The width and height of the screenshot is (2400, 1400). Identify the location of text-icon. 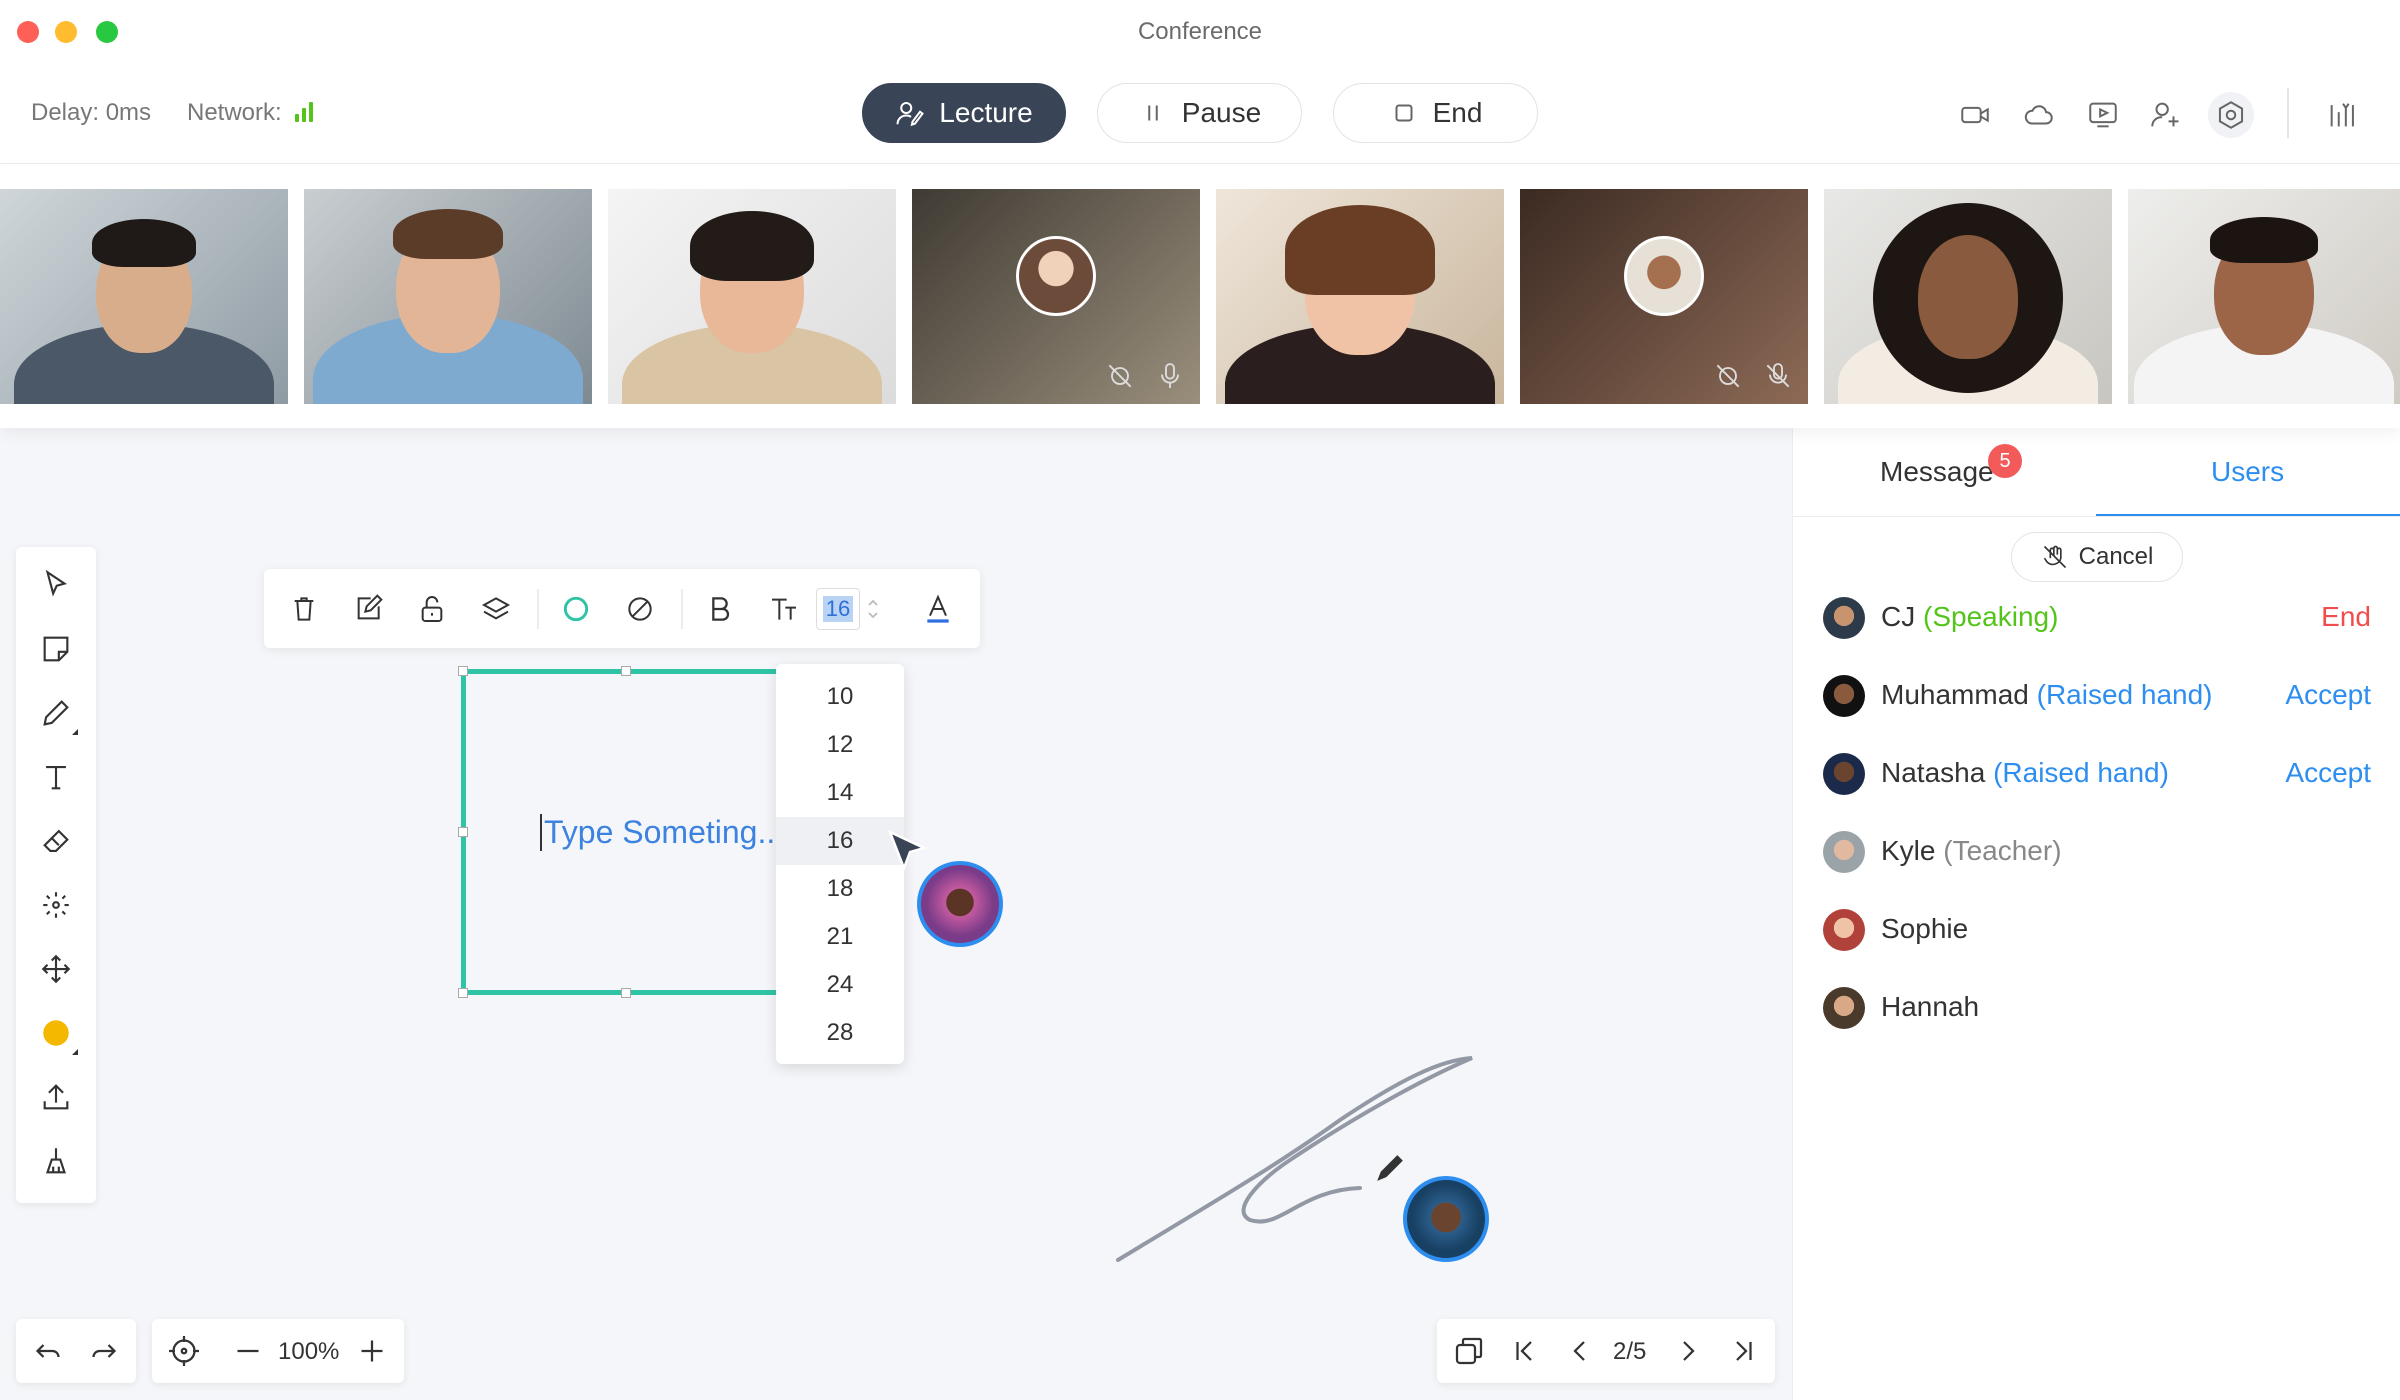
(56, 778).